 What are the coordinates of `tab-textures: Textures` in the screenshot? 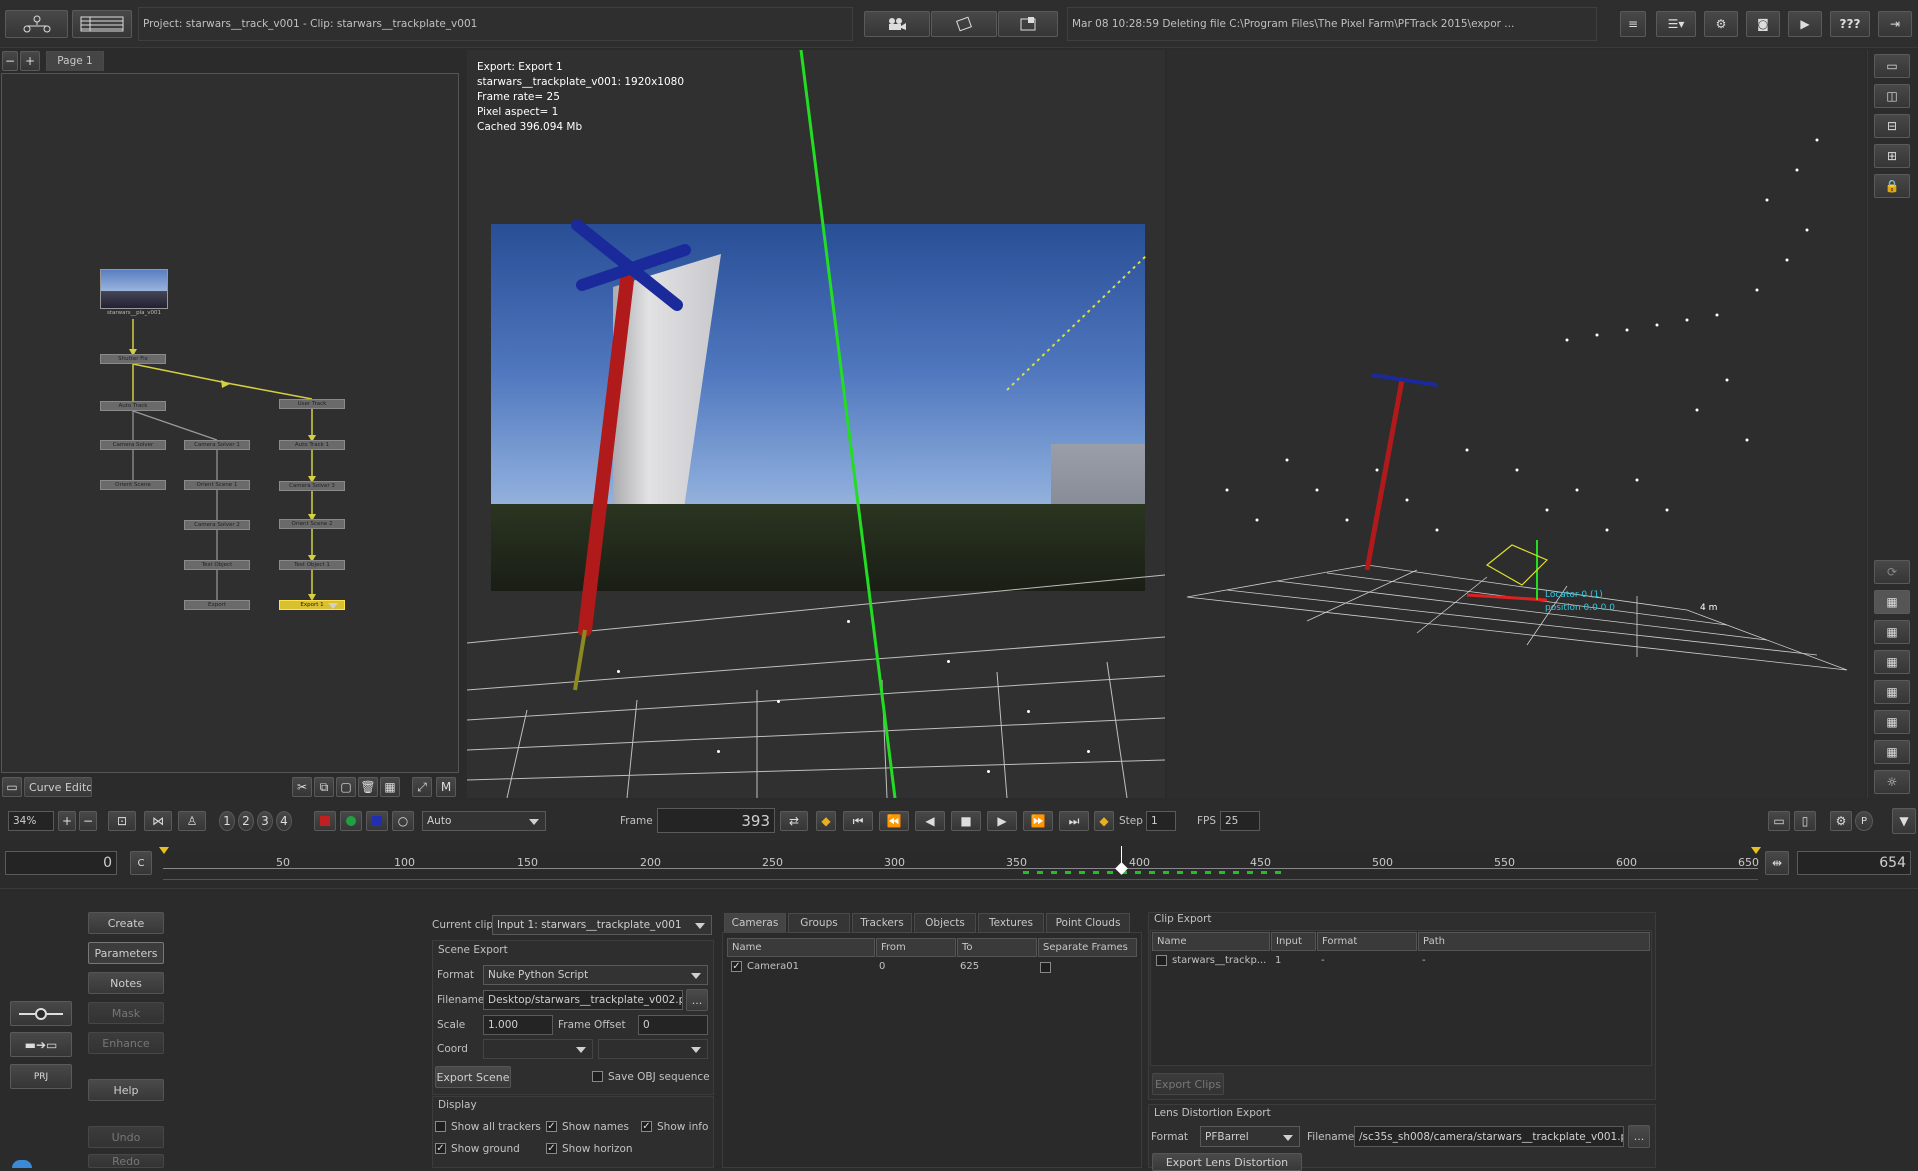 It's located at (1011, 923).